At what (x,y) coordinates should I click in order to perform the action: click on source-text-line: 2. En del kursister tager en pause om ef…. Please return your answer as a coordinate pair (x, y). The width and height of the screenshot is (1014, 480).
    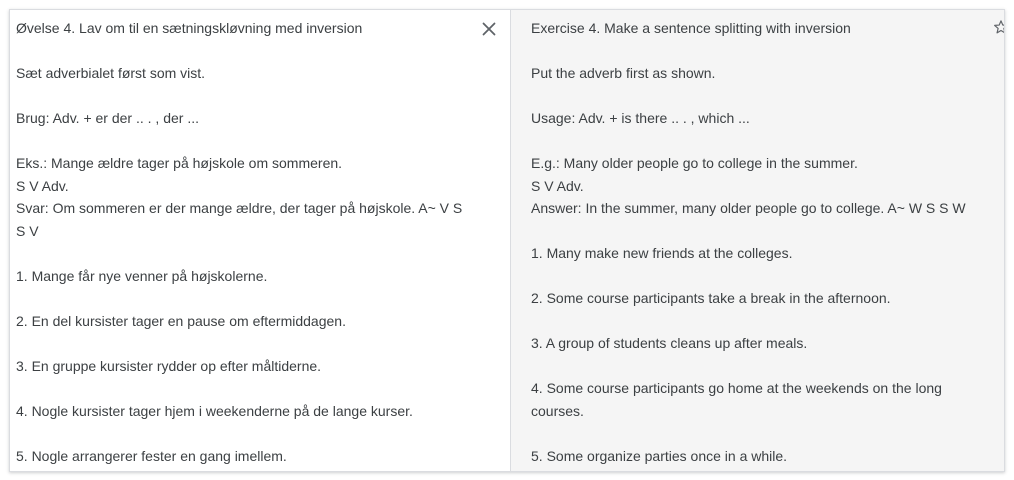
    Looking at the image, I should click on (181, 320).